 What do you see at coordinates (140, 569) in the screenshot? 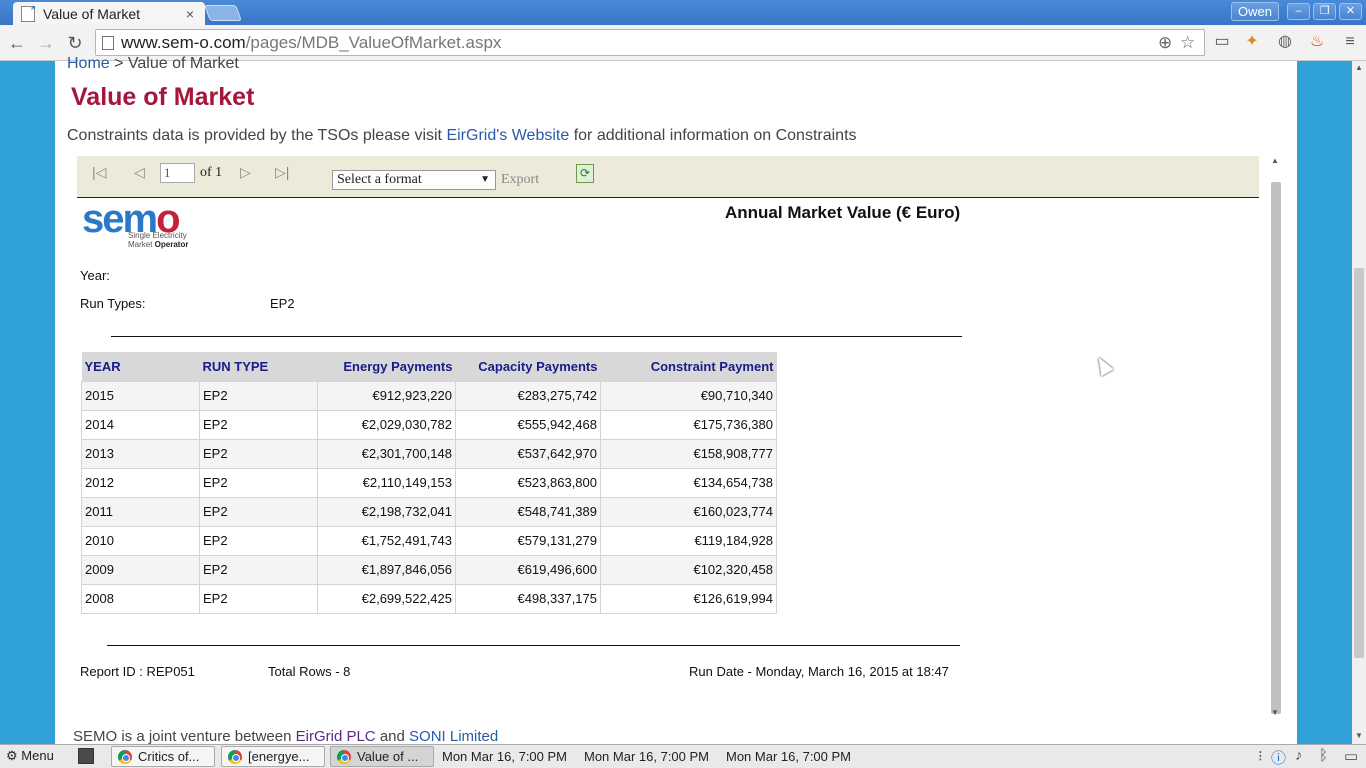
I see `table-cell: 2009` at bounding box center [140, 569].